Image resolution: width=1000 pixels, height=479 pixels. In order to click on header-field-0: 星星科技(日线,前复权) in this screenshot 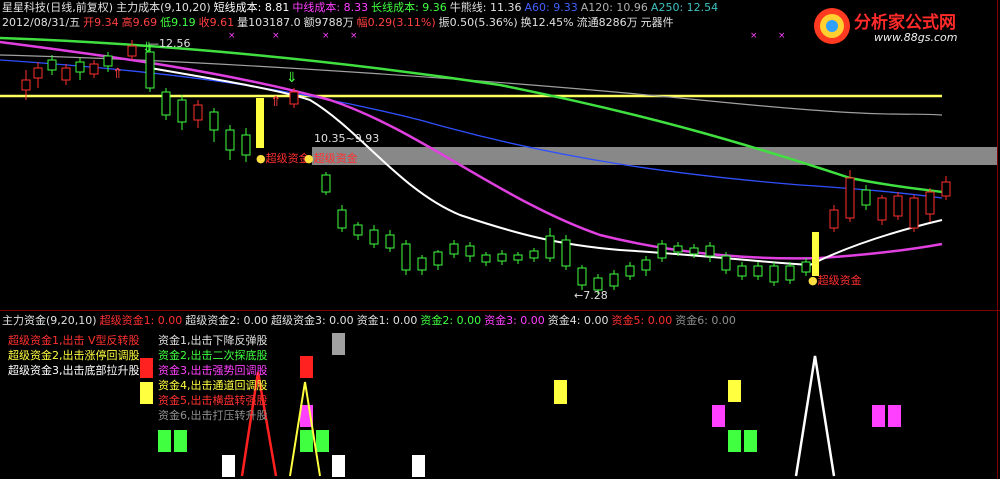, I will do `click(58, 7)`.